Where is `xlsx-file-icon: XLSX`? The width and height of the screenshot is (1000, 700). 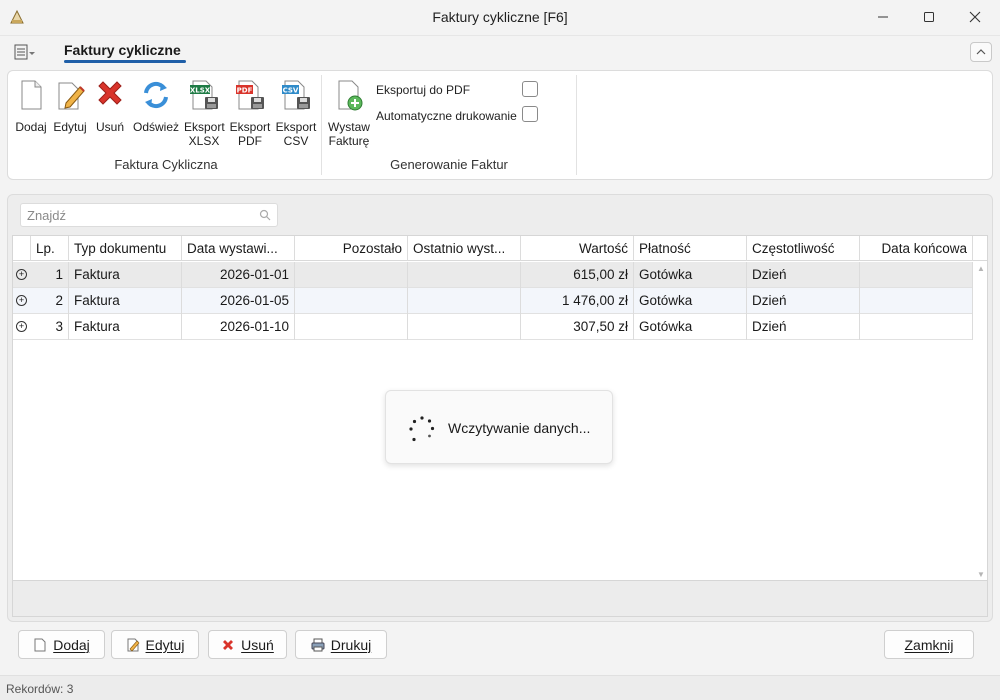
xlsx-file-icon: XLSX is located at coordinates (204, 95).